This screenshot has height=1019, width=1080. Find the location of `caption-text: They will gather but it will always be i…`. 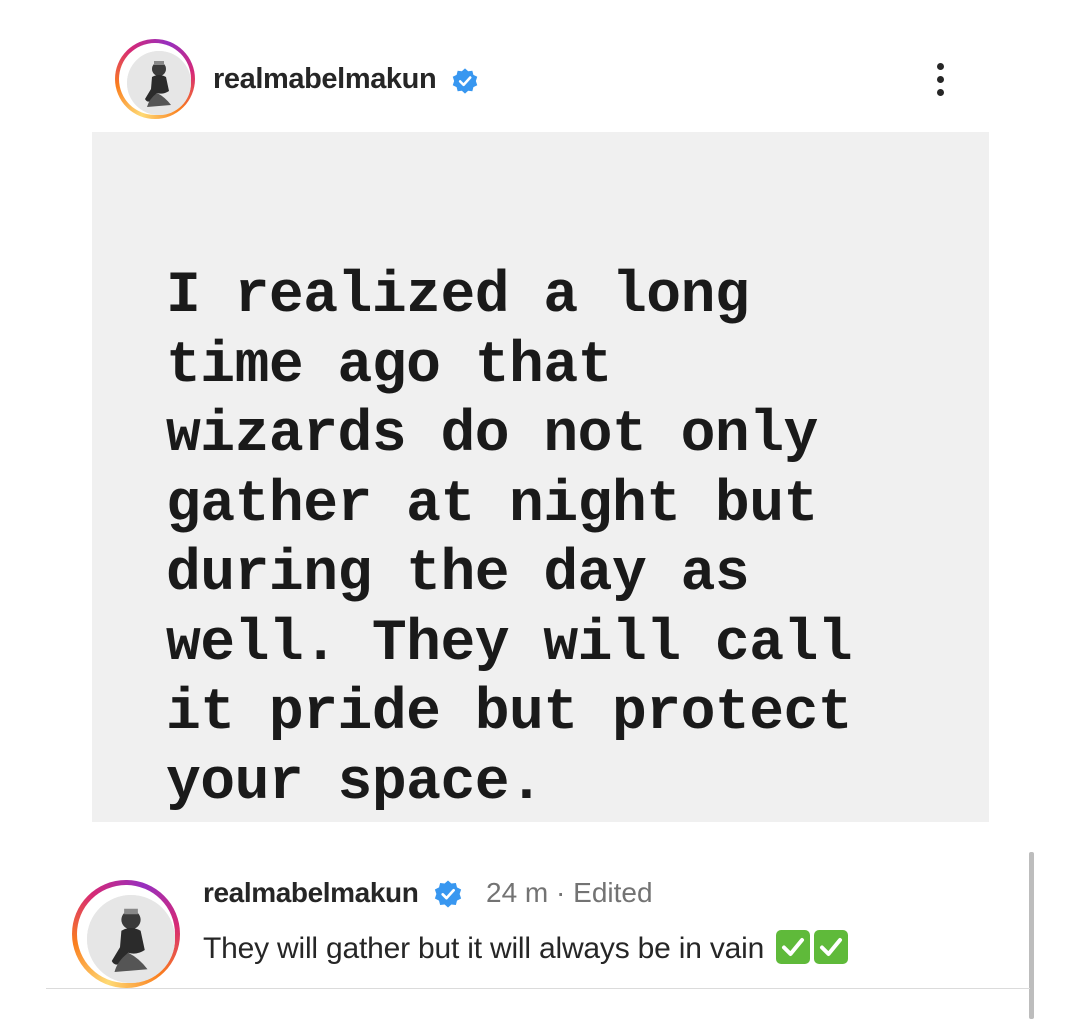

caption-text: They will gather but it will always be i… is located at coordinates (484, 948).